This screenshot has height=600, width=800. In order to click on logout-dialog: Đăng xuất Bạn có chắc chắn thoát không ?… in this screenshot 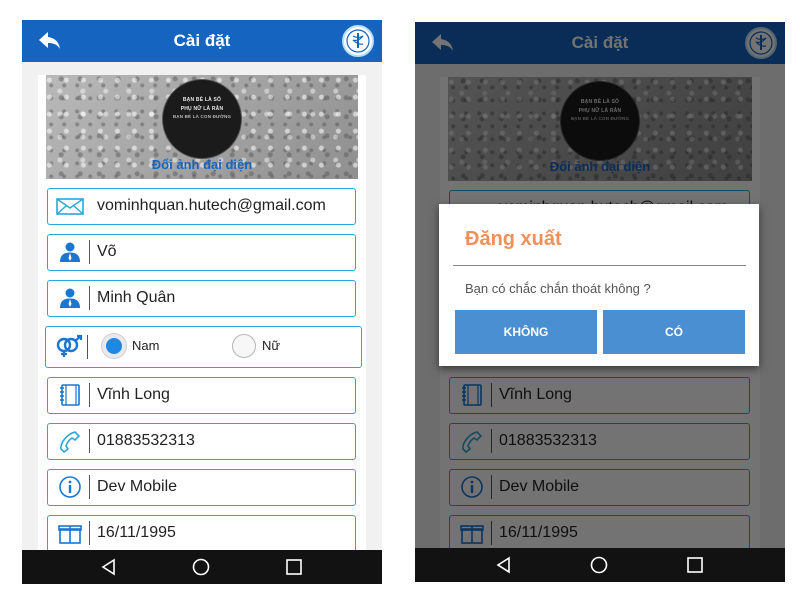, I will do `click(599, 285)`.